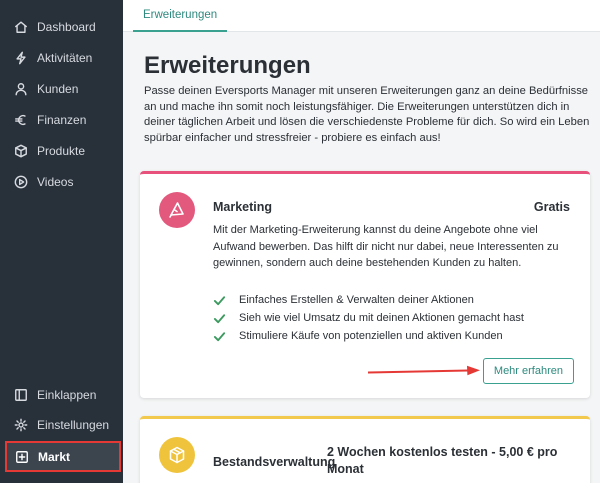  I want to click on collapse-icon, so click(21, 395).